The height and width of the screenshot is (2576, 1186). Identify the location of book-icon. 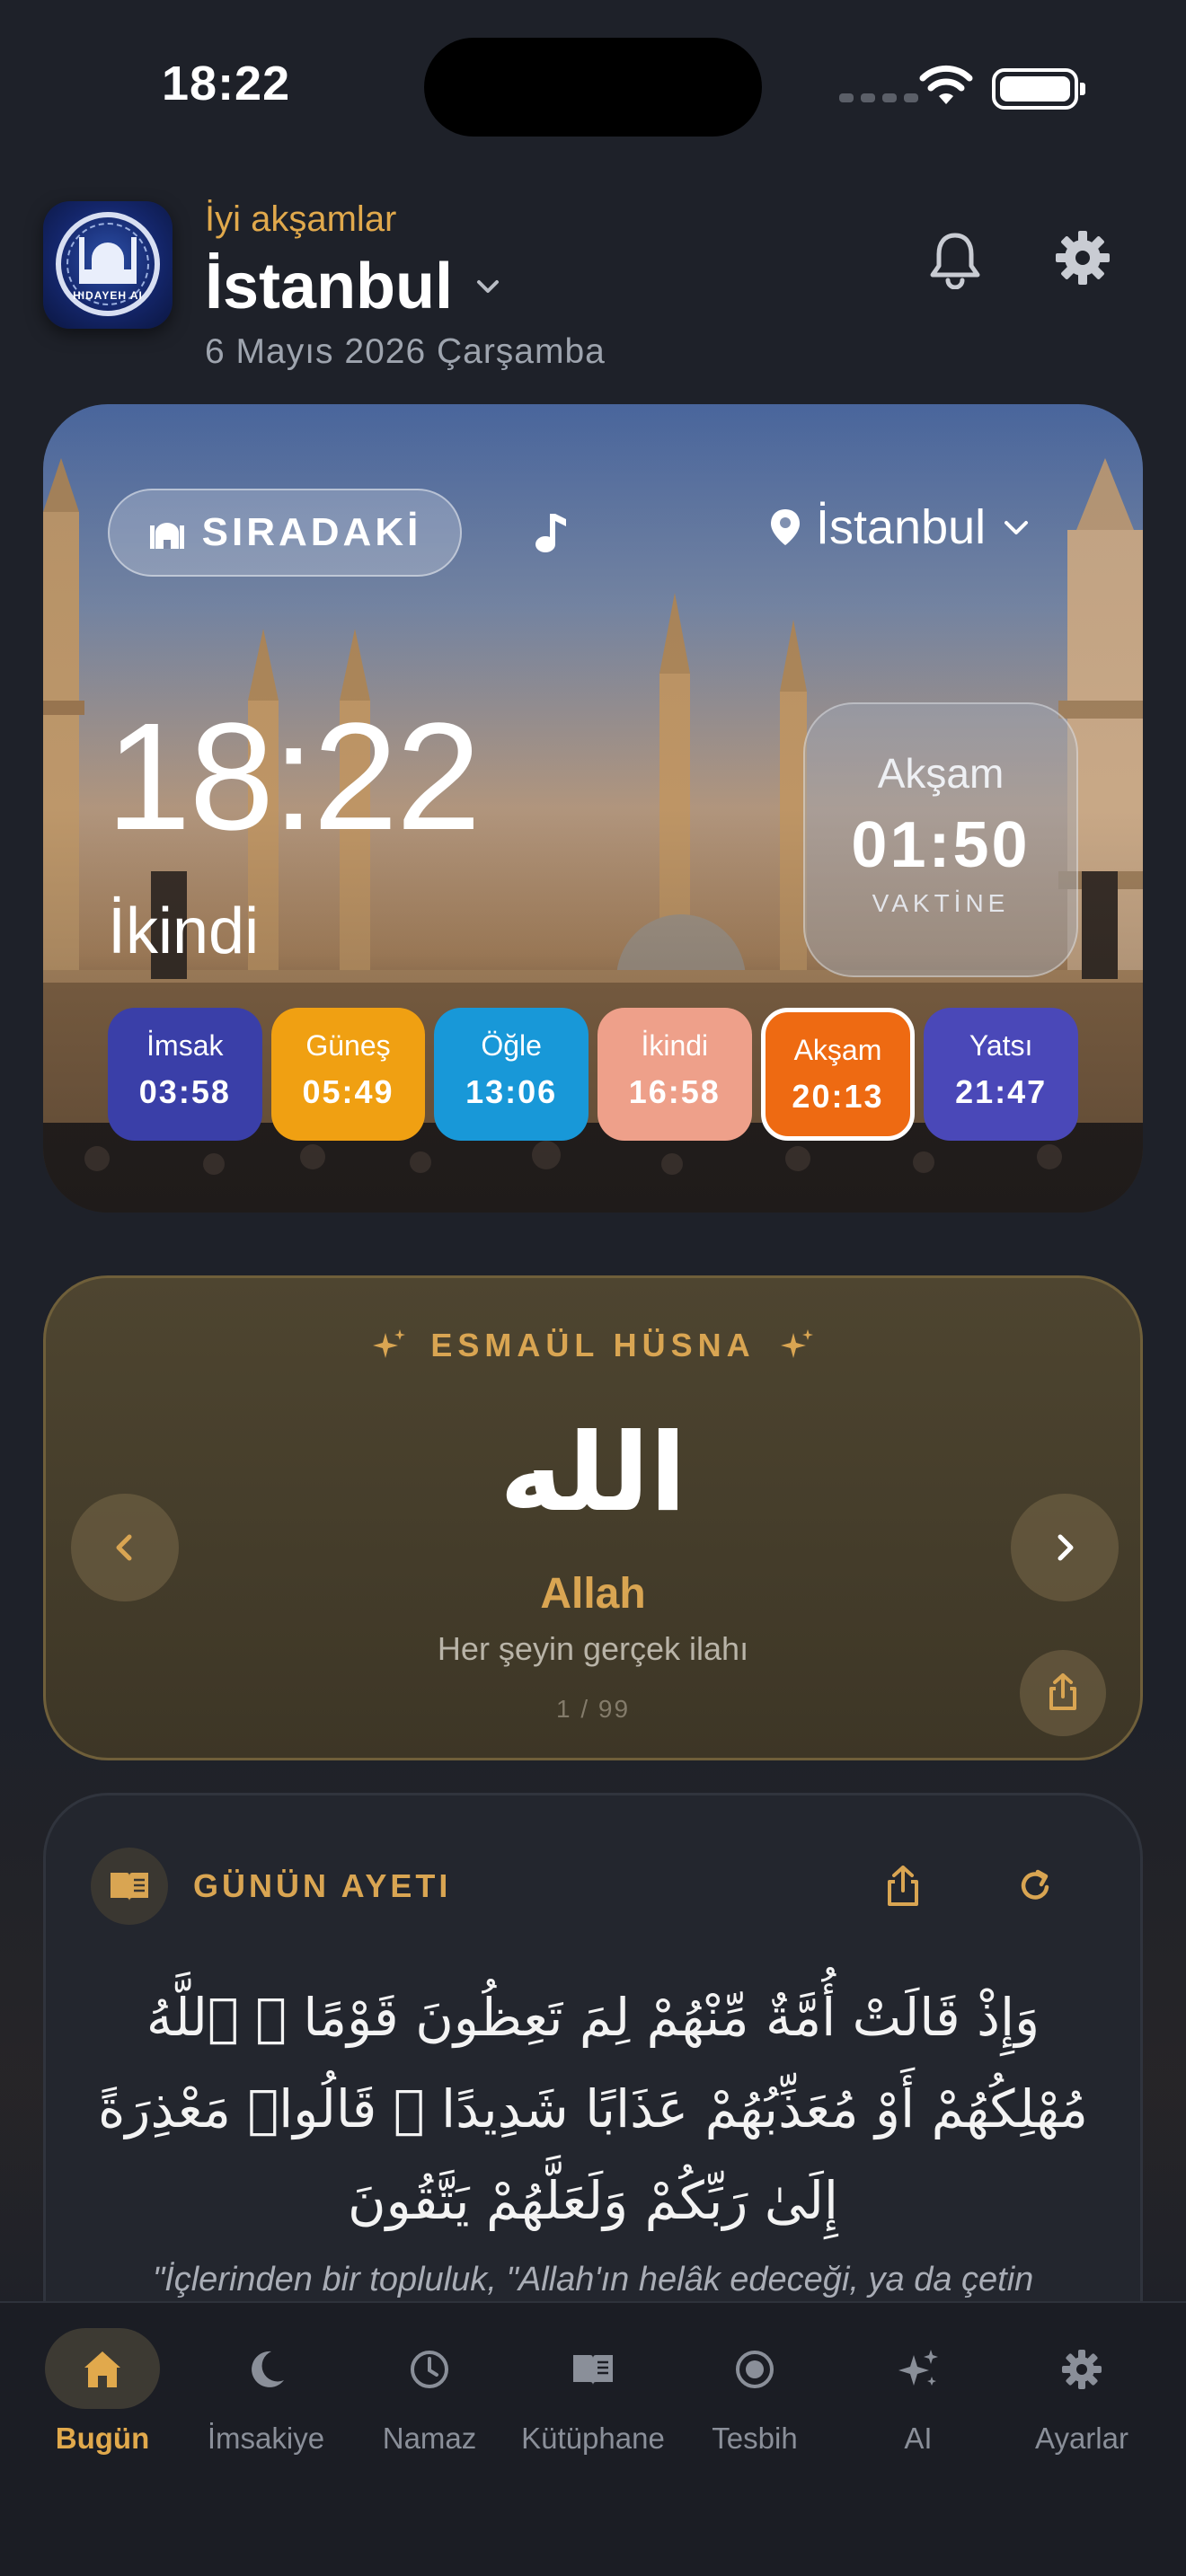
(593, 2370).